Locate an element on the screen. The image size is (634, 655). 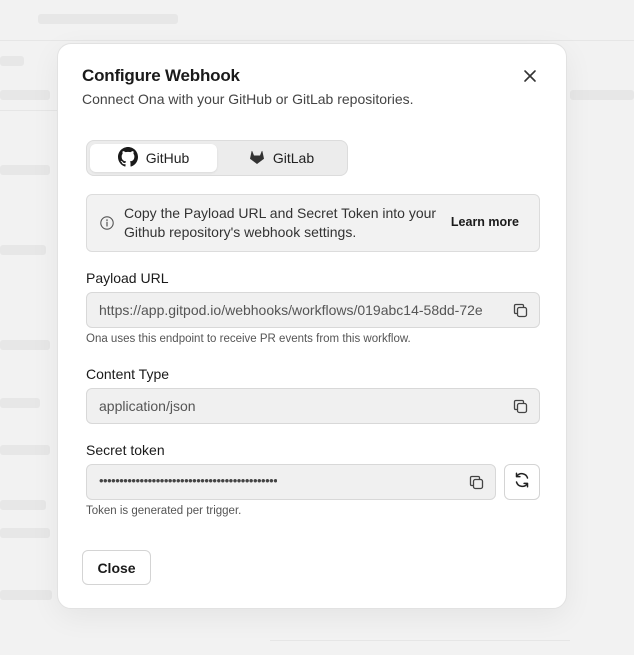
tab-github: GitHub is located at coordinates (153, 158).